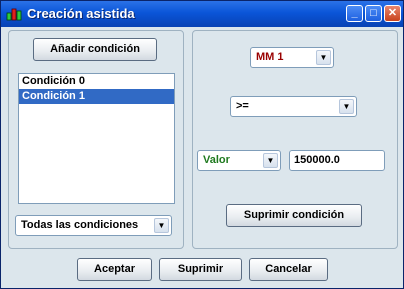 The height and width of the screenshot is (289, 404). What do you see at coordinates (354, 13) in the screenshot?
I see `minimize-button: _` at bounding box center [354, 13].